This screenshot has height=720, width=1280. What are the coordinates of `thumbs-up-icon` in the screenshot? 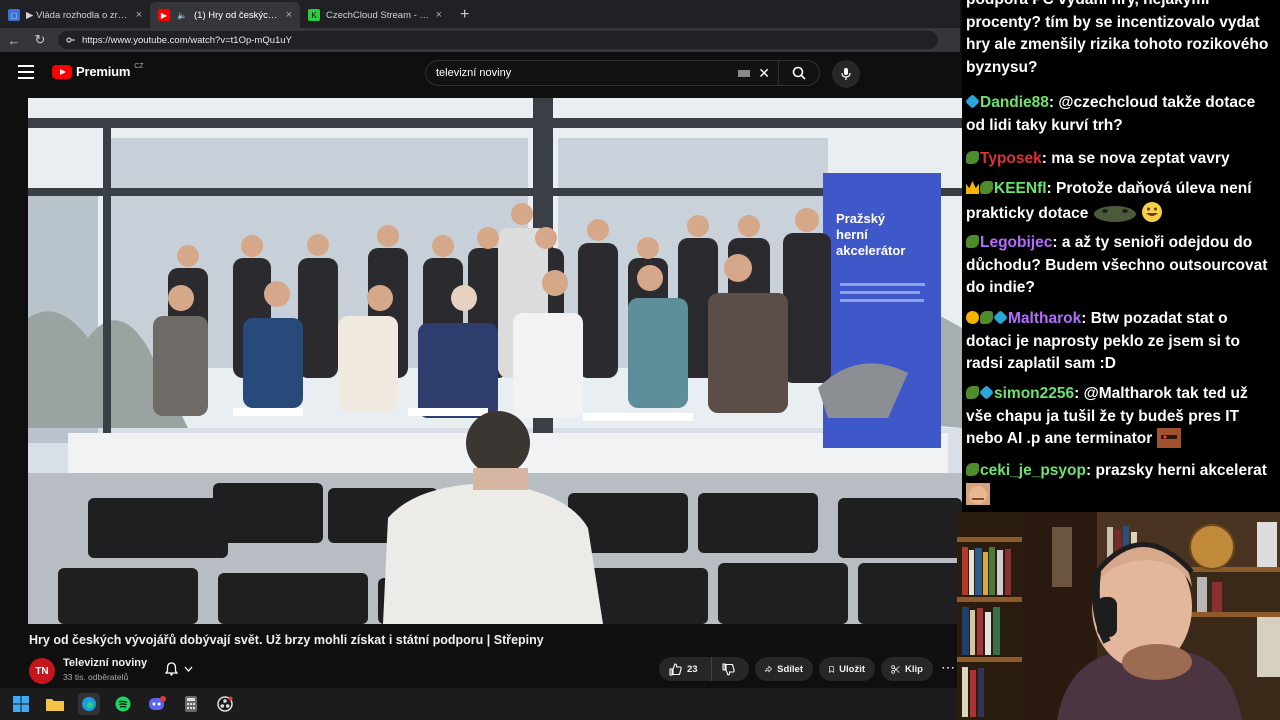 It's located at (675, 669).